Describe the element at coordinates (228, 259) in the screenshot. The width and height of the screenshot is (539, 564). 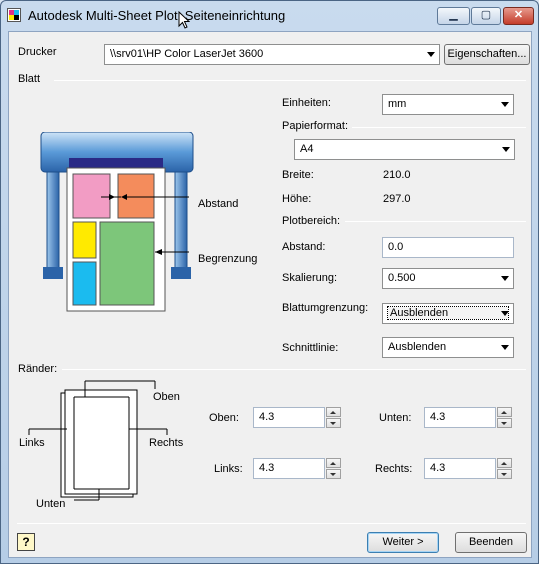
I see `diagram-limit-label: Begrenzung` at that location.